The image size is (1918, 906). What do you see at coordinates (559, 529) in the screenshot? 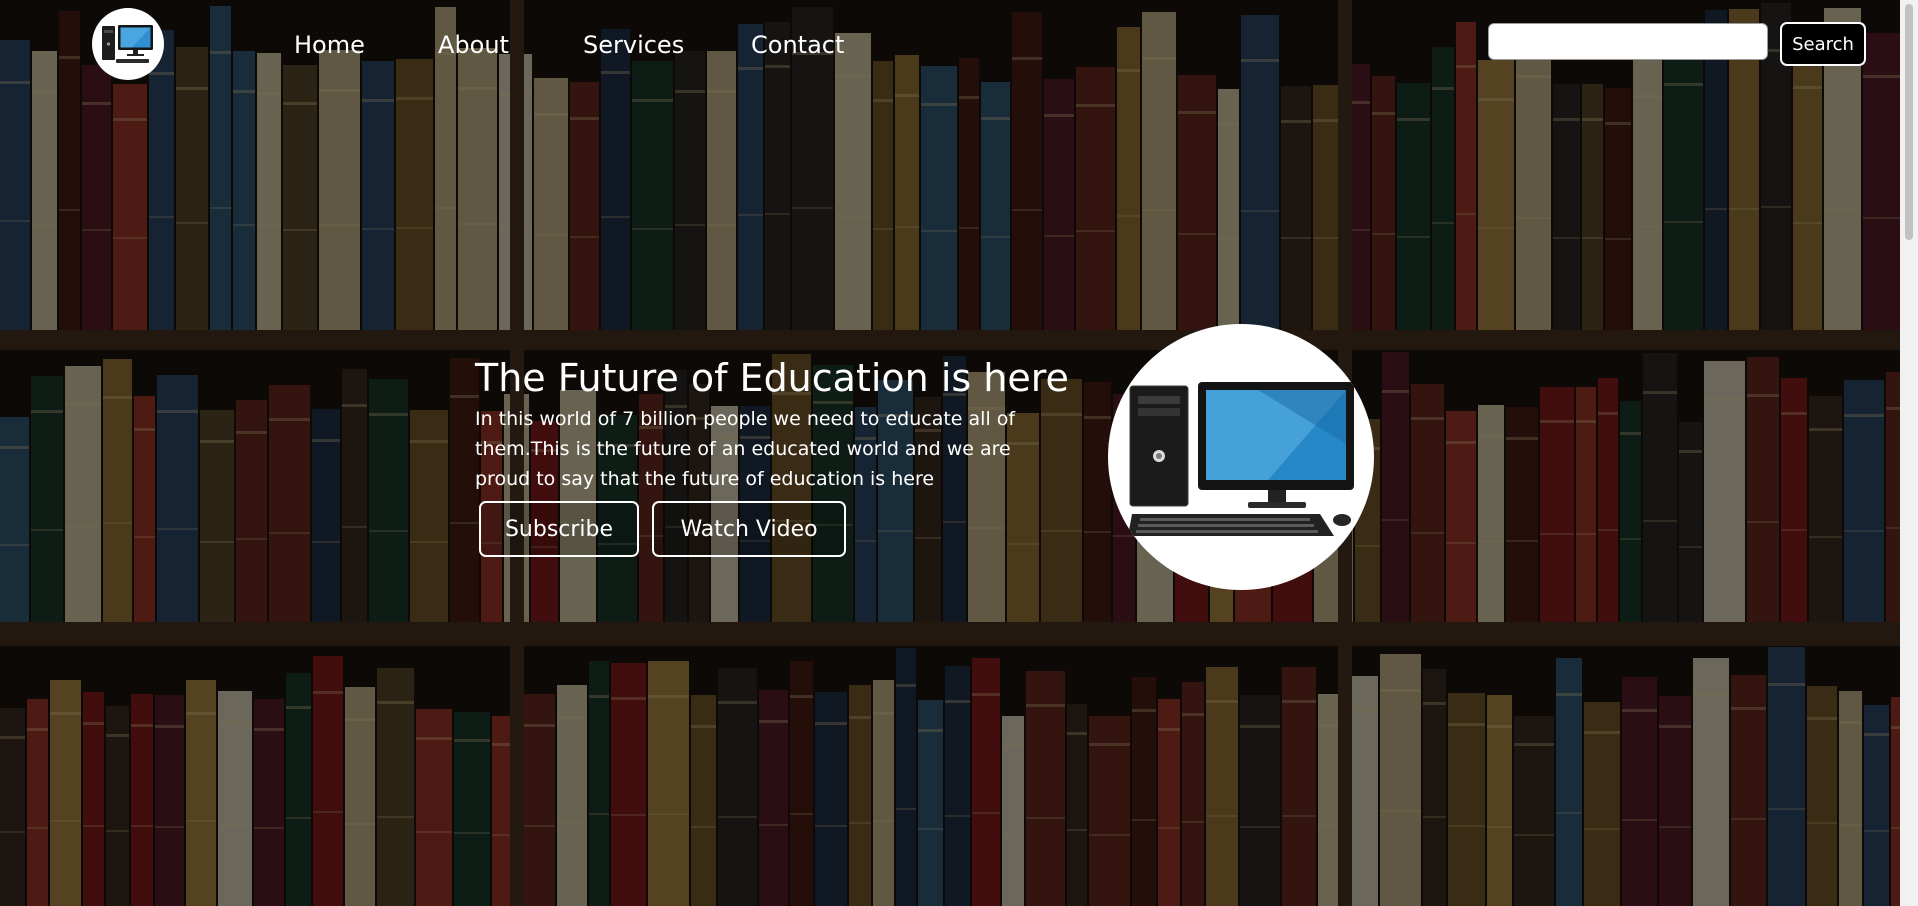
I see `subscribe-button: Subscribe` at bounding box center [559, 529].